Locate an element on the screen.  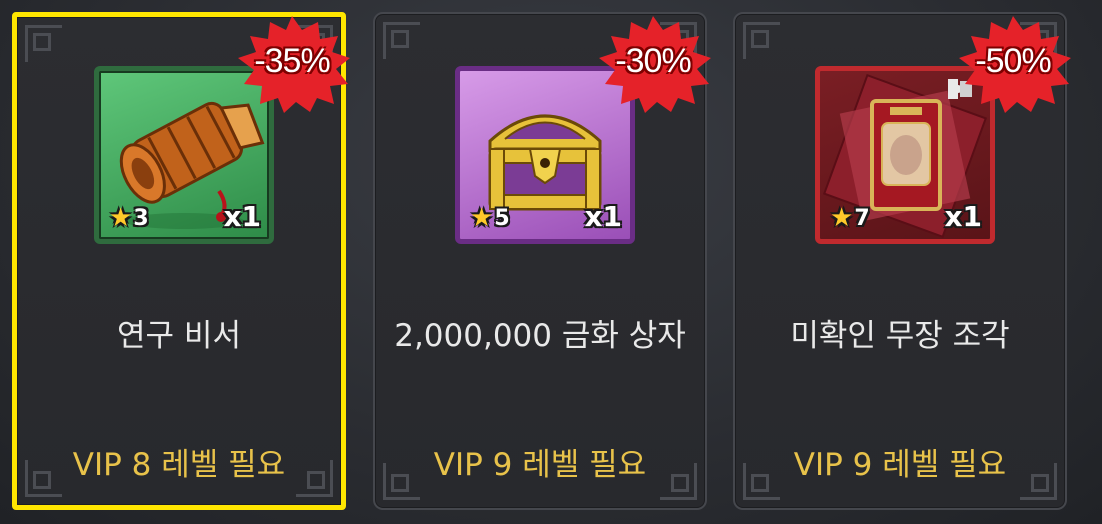
item-name: 2,000,000 금화 상자 is located at coordinates (540, 336).